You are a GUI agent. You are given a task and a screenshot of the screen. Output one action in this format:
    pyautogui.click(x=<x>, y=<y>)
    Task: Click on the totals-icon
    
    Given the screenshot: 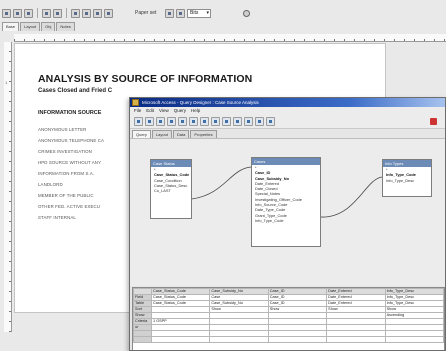 What is the action you would take?
    pyautogui.click(x=193, y=121)
    